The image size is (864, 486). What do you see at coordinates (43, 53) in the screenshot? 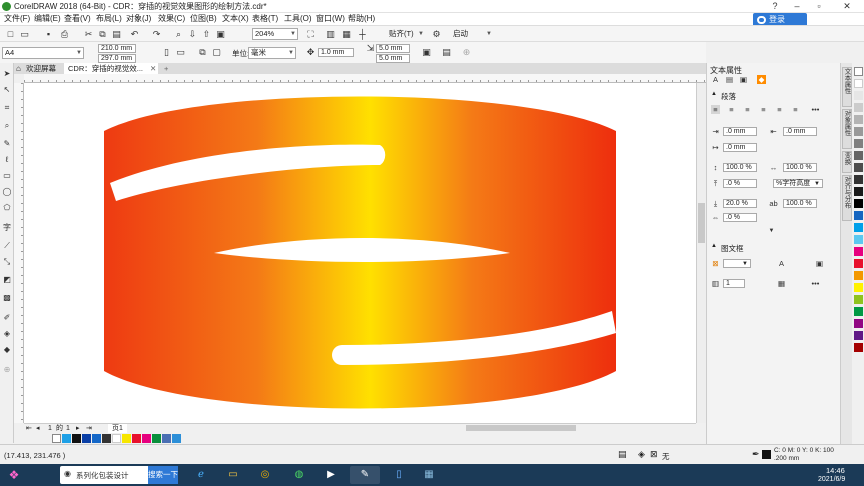
I see `page-size-combo: A4 ▼` at bounding box center [43, 53].